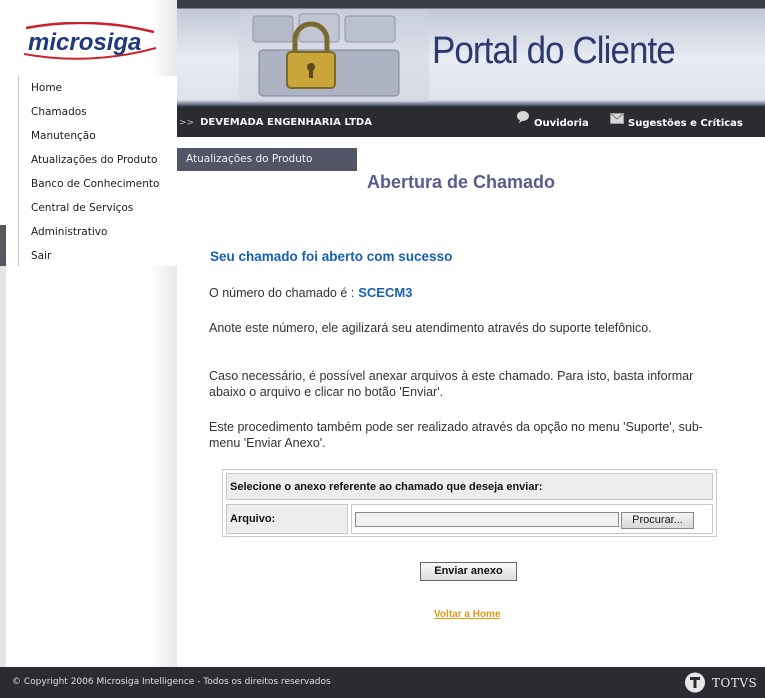 The width and height of the screenshot is (765, 698). I want to click on company-label: DEVEMADA ENGENHARIA LTDA, so click(286, 122).